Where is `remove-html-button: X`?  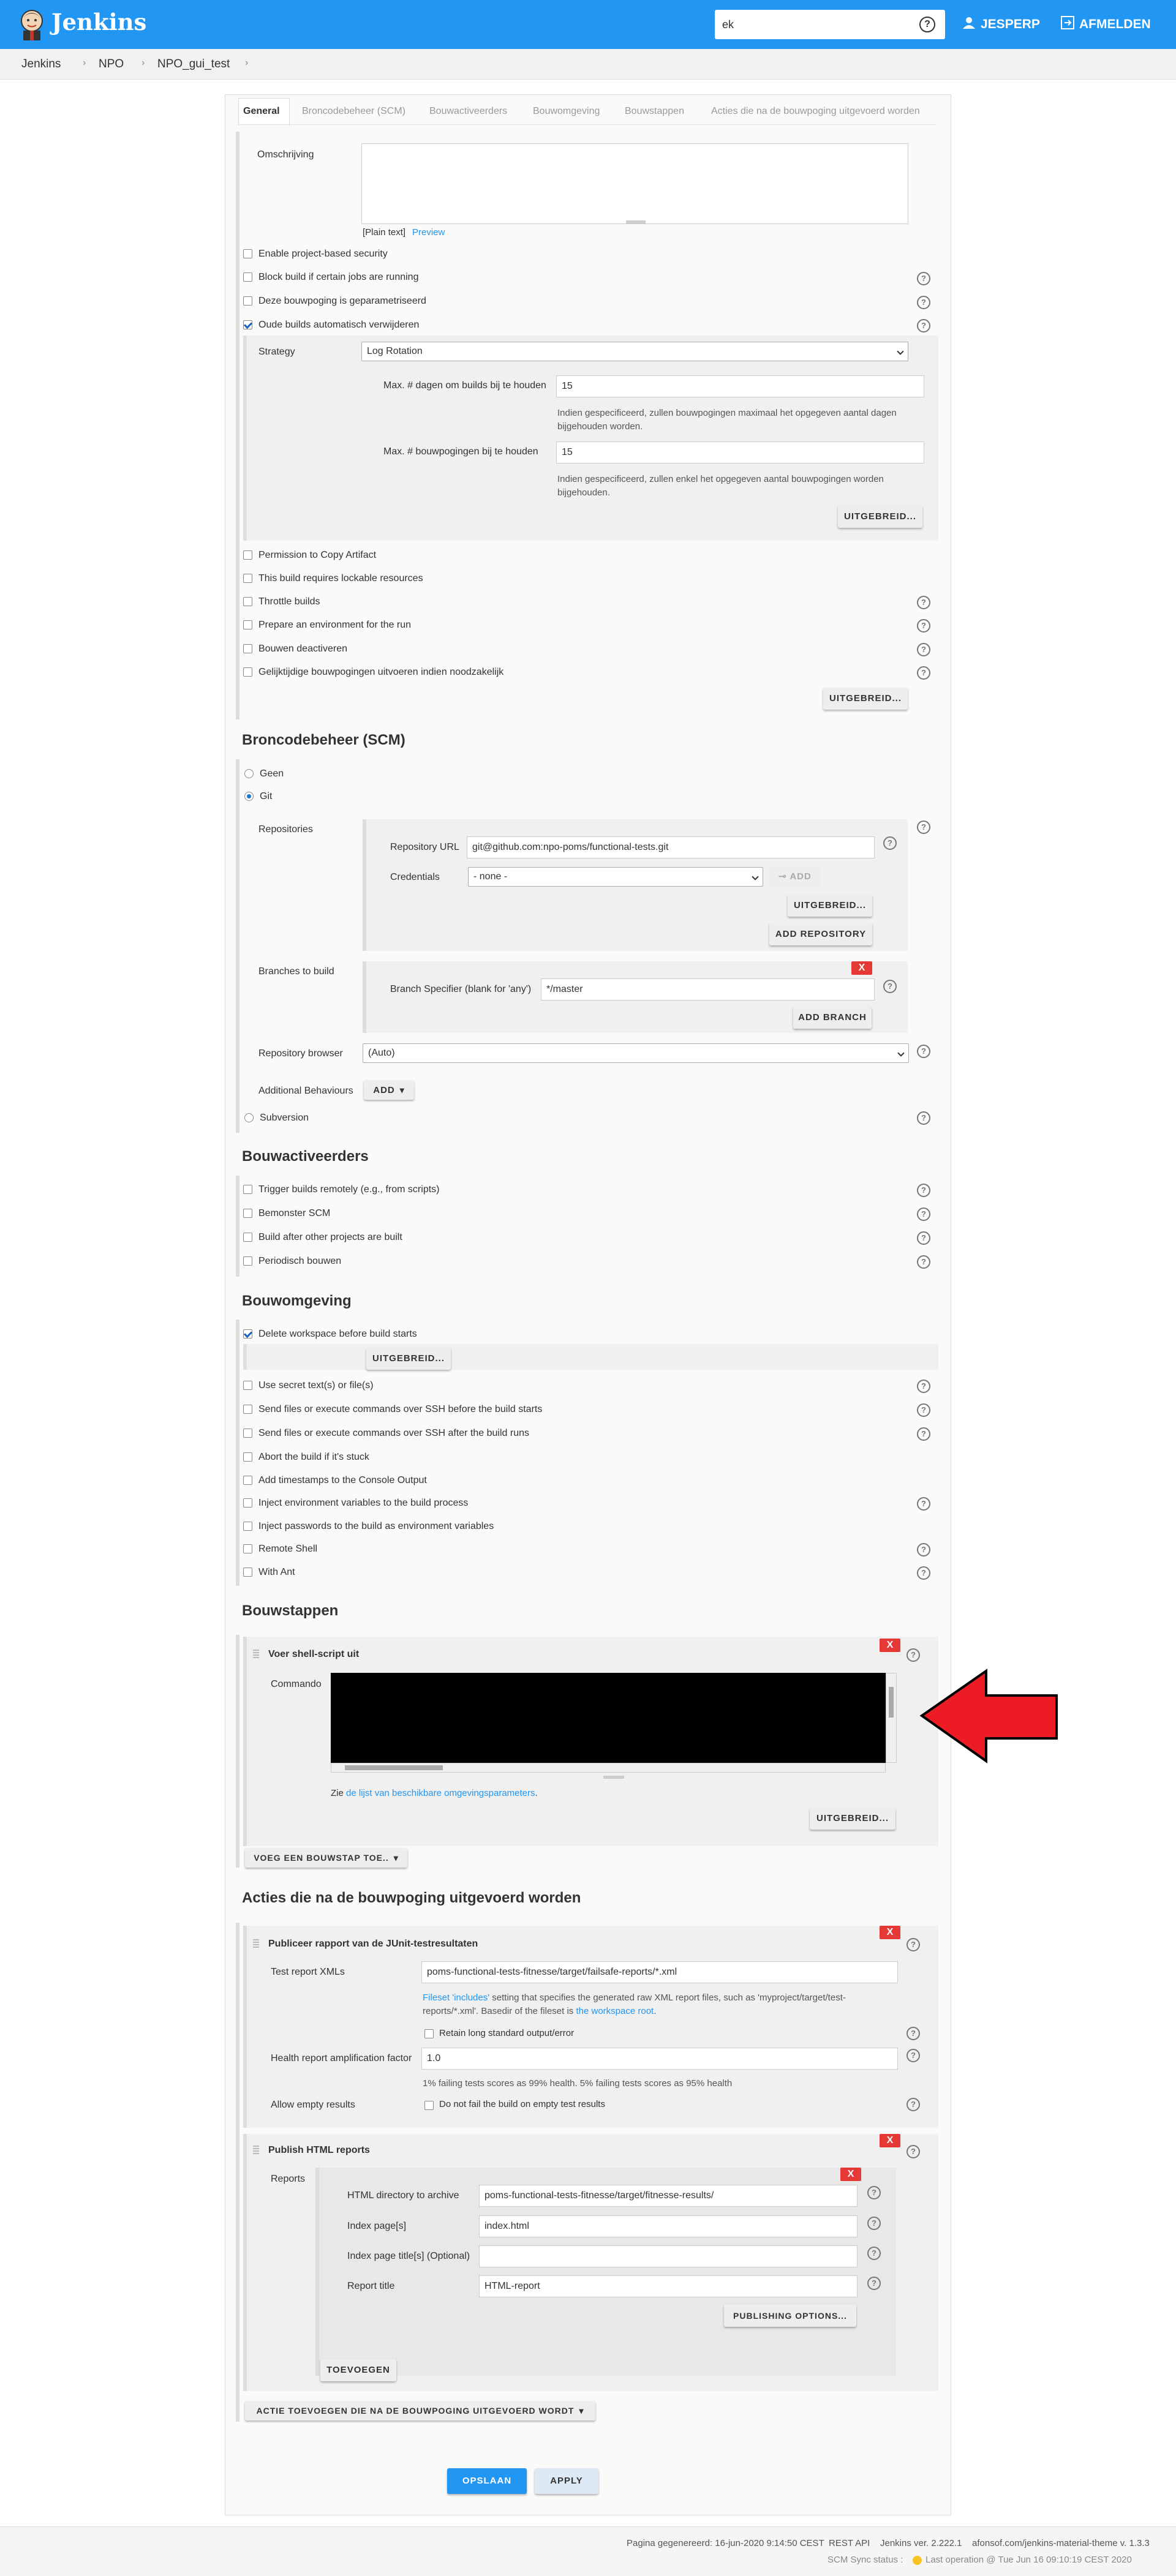 remove-html-button: X is located at coordinates (890, 2140).